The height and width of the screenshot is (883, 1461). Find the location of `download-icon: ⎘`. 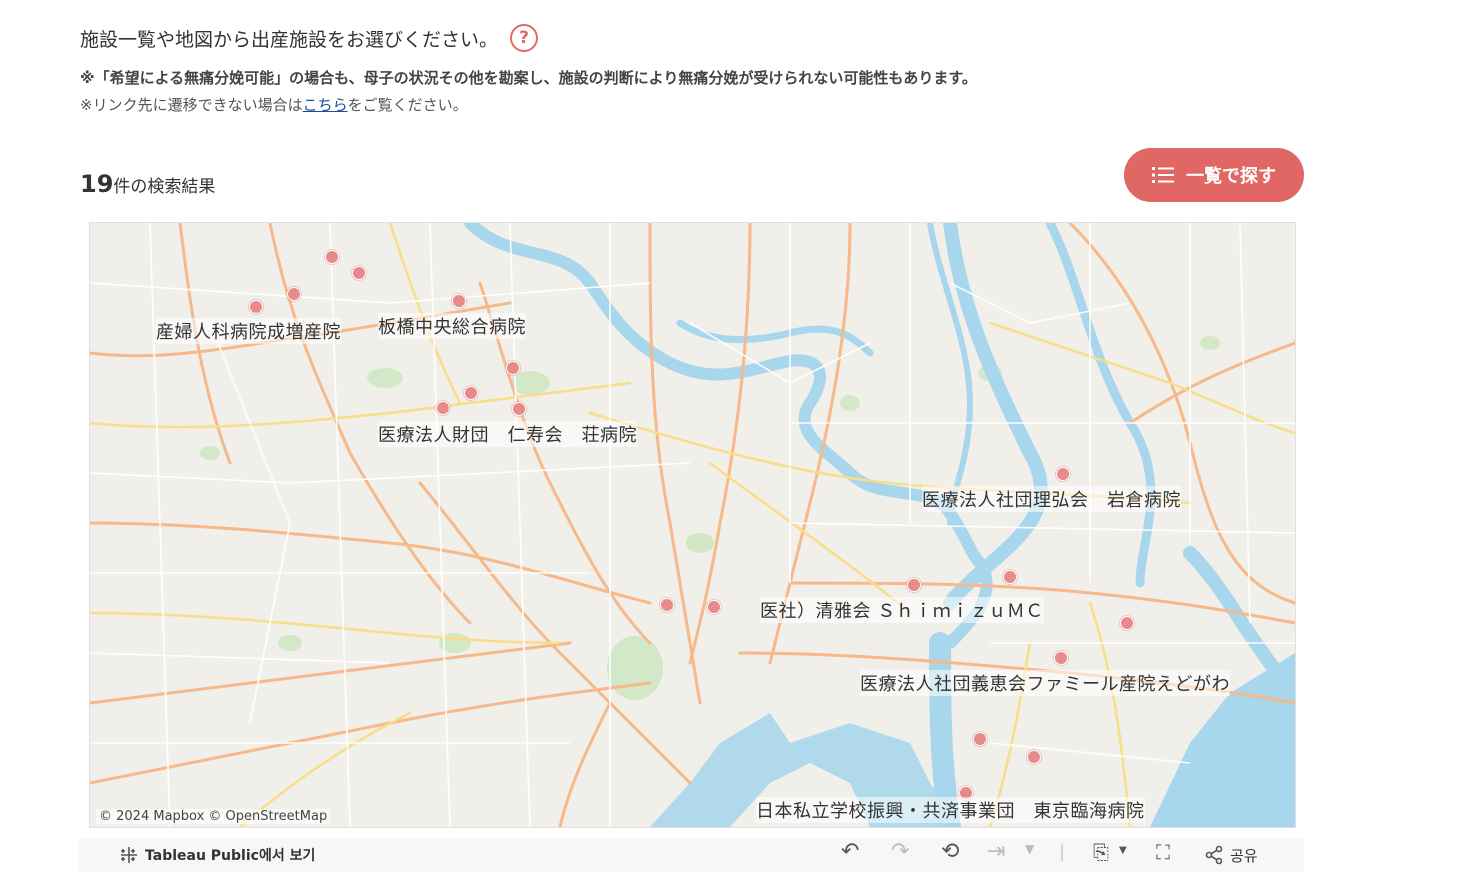

download-icon: ⎘ is located at coordinates (1101, 852).